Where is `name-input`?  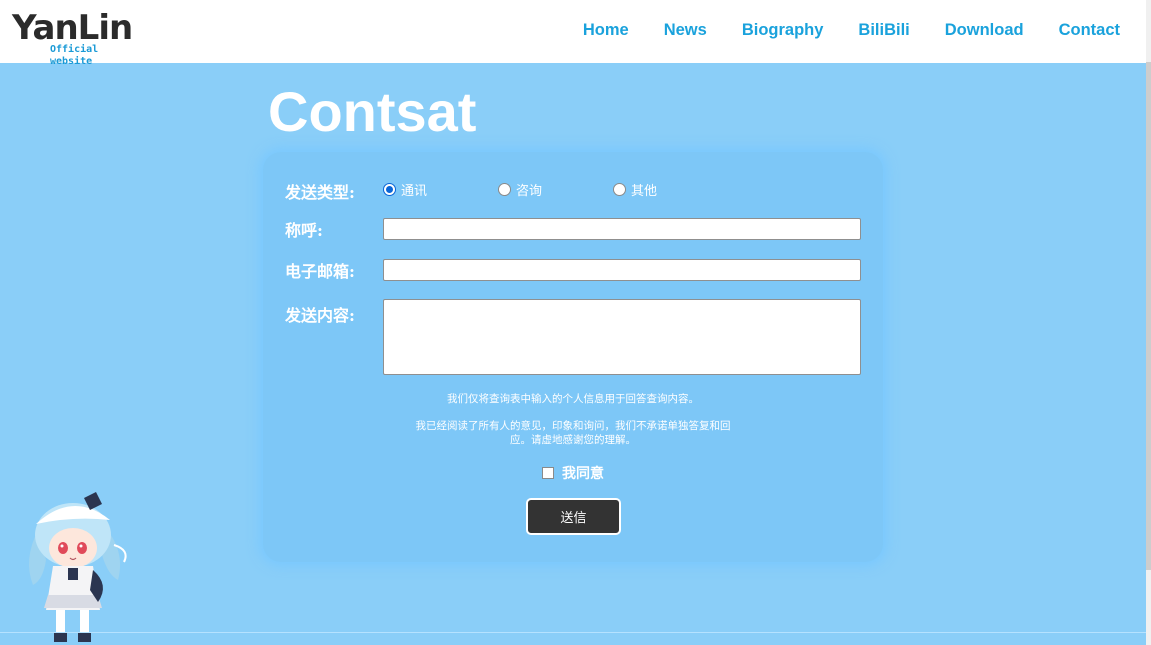 name-input is located at coordinates (622, 229).